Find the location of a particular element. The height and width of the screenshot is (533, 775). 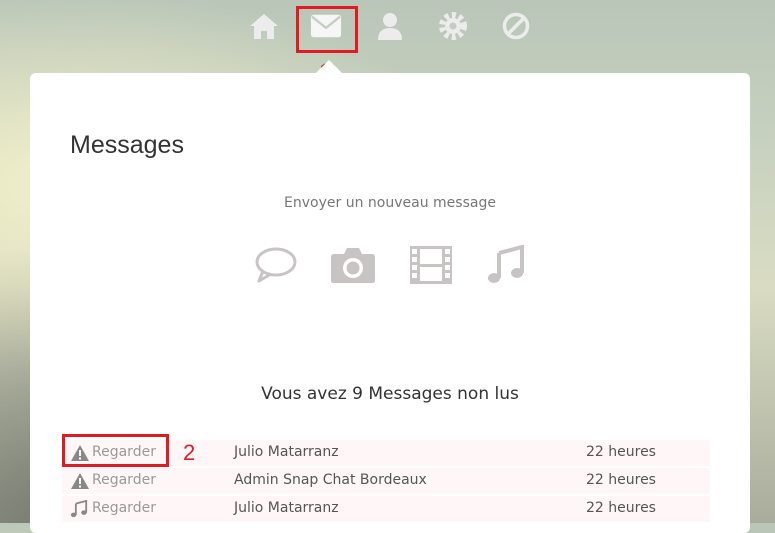

home-icon is located at coordinates (264, 26).